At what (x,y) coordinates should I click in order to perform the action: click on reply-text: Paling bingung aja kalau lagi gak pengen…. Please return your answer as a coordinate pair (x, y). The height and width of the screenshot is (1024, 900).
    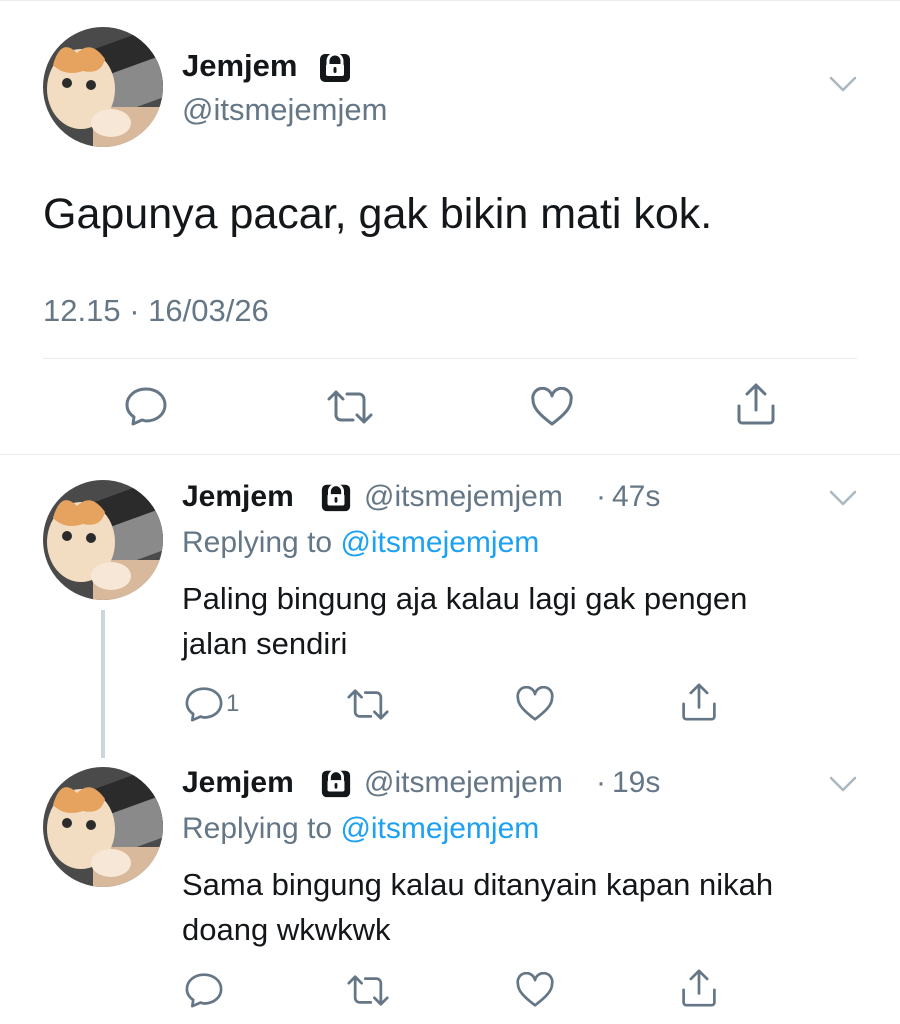
    Looking at the image, I should click on (522, 621).